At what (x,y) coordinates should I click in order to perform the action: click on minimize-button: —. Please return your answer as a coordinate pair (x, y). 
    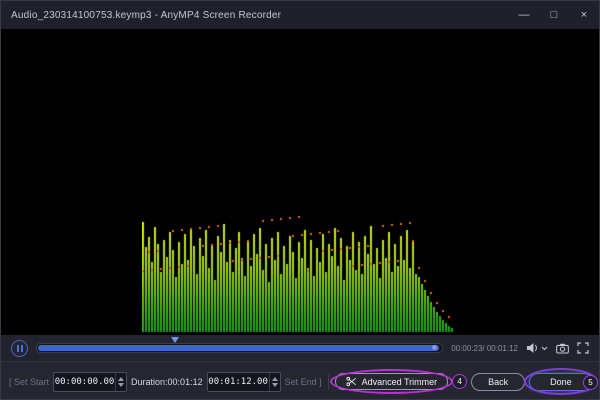
    Looking at the image, I should click on (524, 15).